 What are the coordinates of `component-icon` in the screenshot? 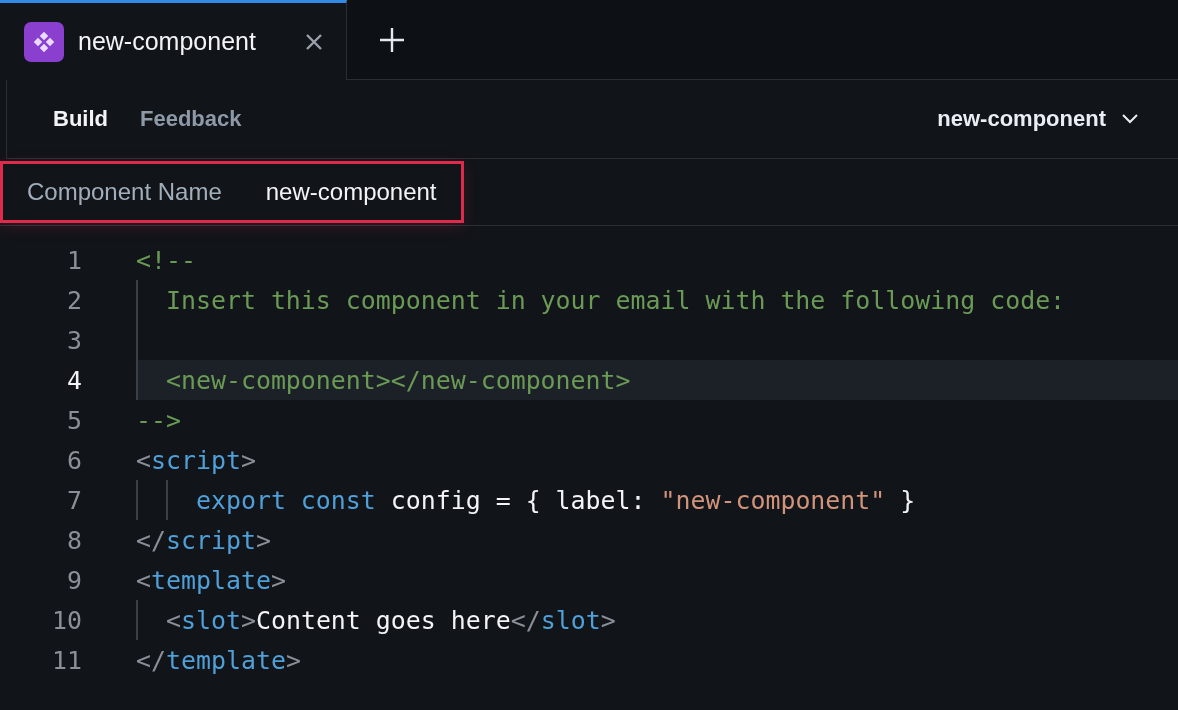 It's located at (44, 41).